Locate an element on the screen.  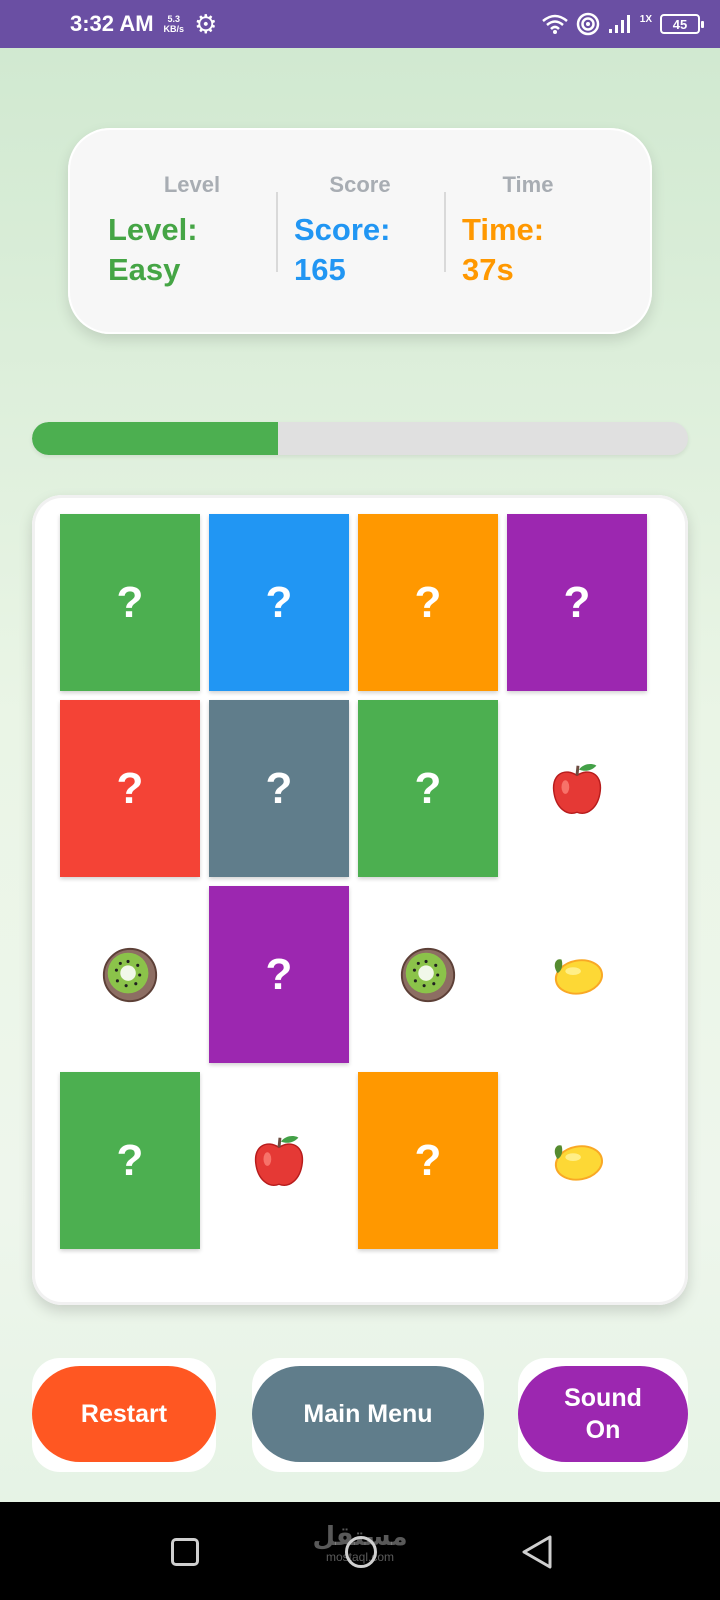
level-caption: Level is located at coordinates (192, 184).